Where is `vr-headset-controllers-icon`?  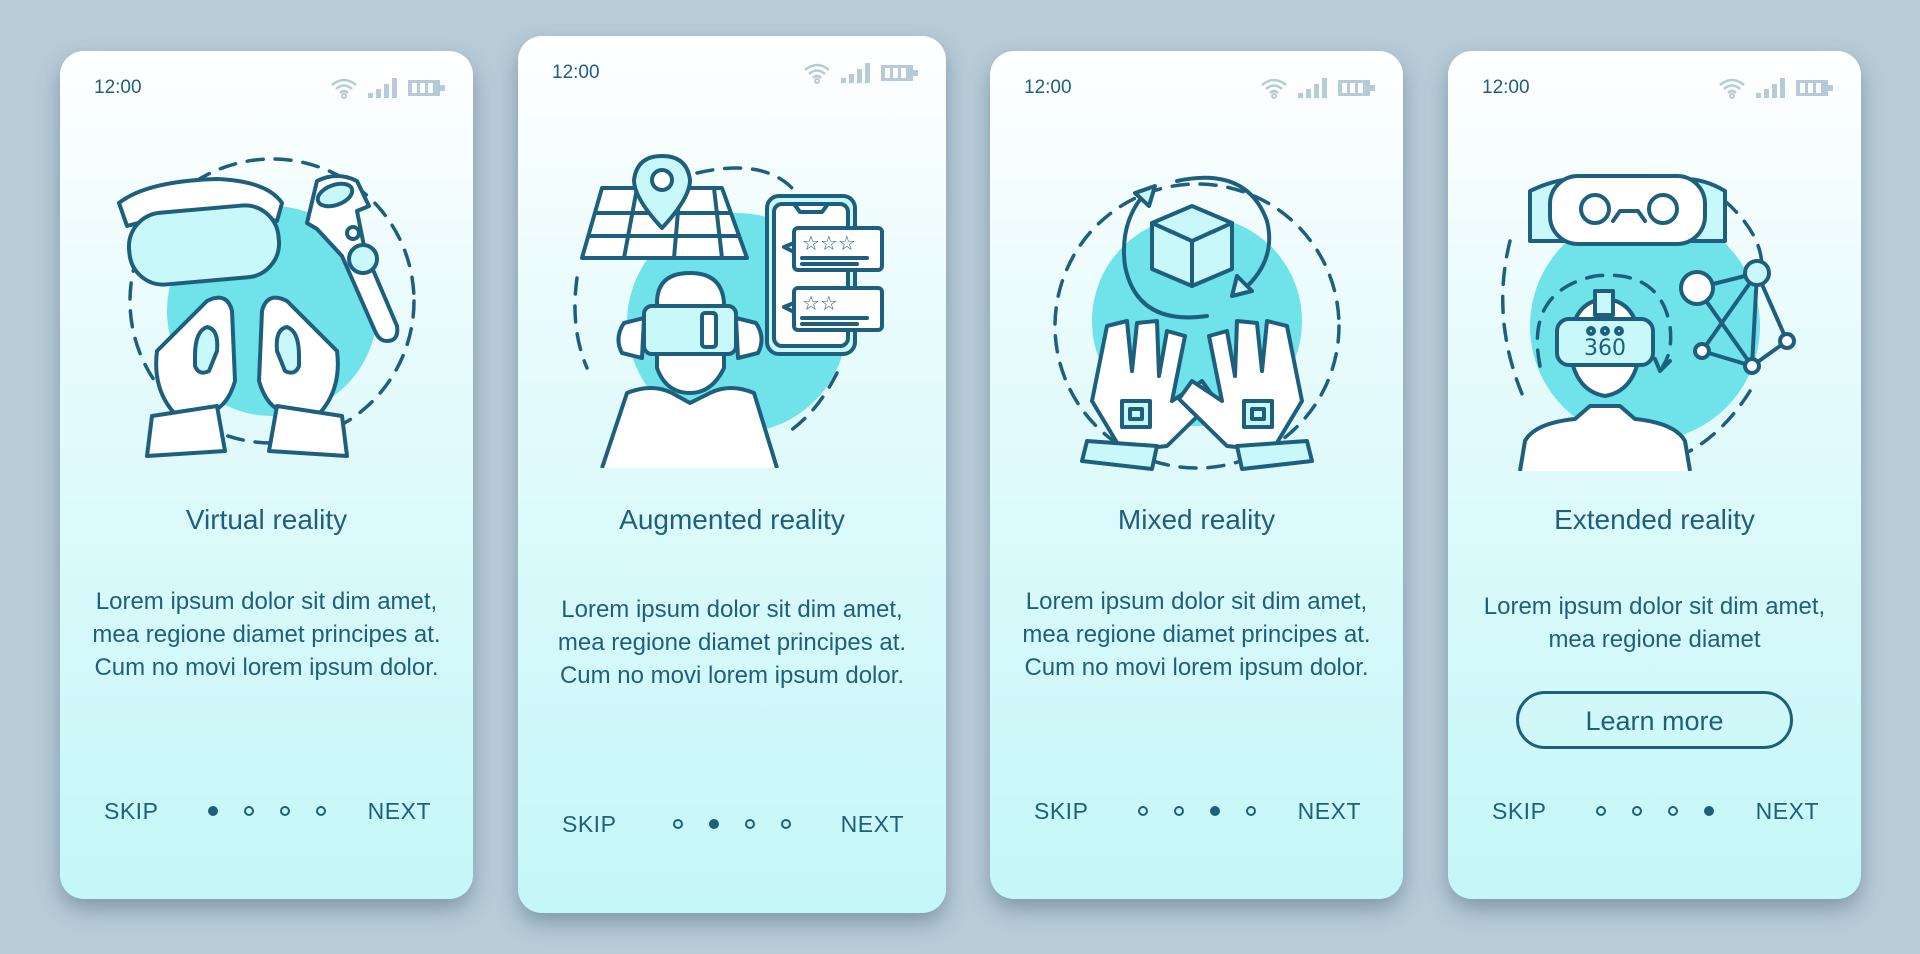 vr-headset-controllers-icon is located at coordinates (266, 307).